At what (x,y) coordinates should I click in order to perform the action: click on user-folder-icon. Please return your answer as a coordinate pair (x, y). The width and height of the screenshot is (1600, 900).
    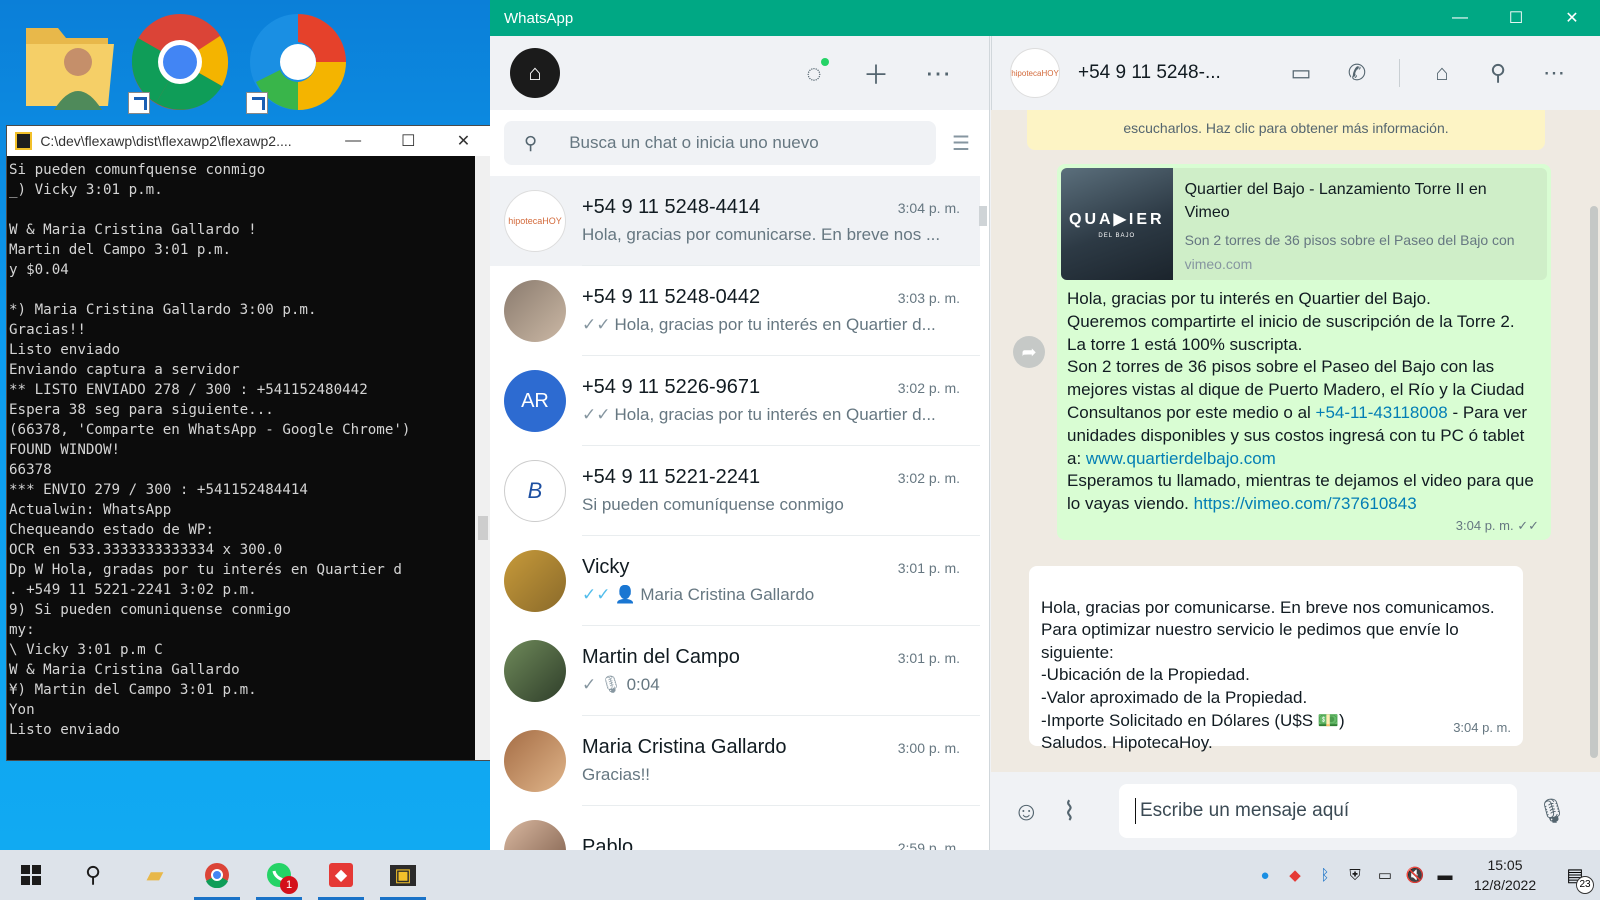
    Looking at the image, I should click on (70, 62).